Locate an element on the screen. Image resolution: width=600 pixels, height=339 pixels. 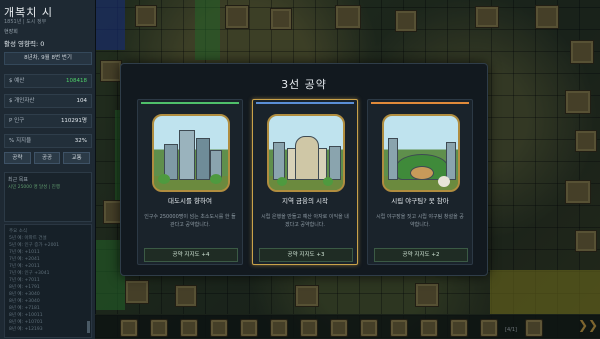
card-description: 시립 야구장을 짓고 시립 야구팀 창설을 공약합니다. is located at coordinates (420, 221).